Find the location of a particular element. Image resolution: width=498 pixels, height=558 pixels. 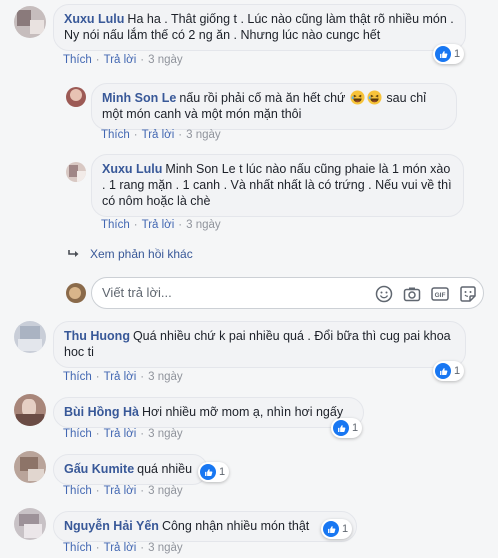

comment-bubble: Nguyễn Hải Yến Công nhận nhiều món thật is located at coordinates (205, 526).